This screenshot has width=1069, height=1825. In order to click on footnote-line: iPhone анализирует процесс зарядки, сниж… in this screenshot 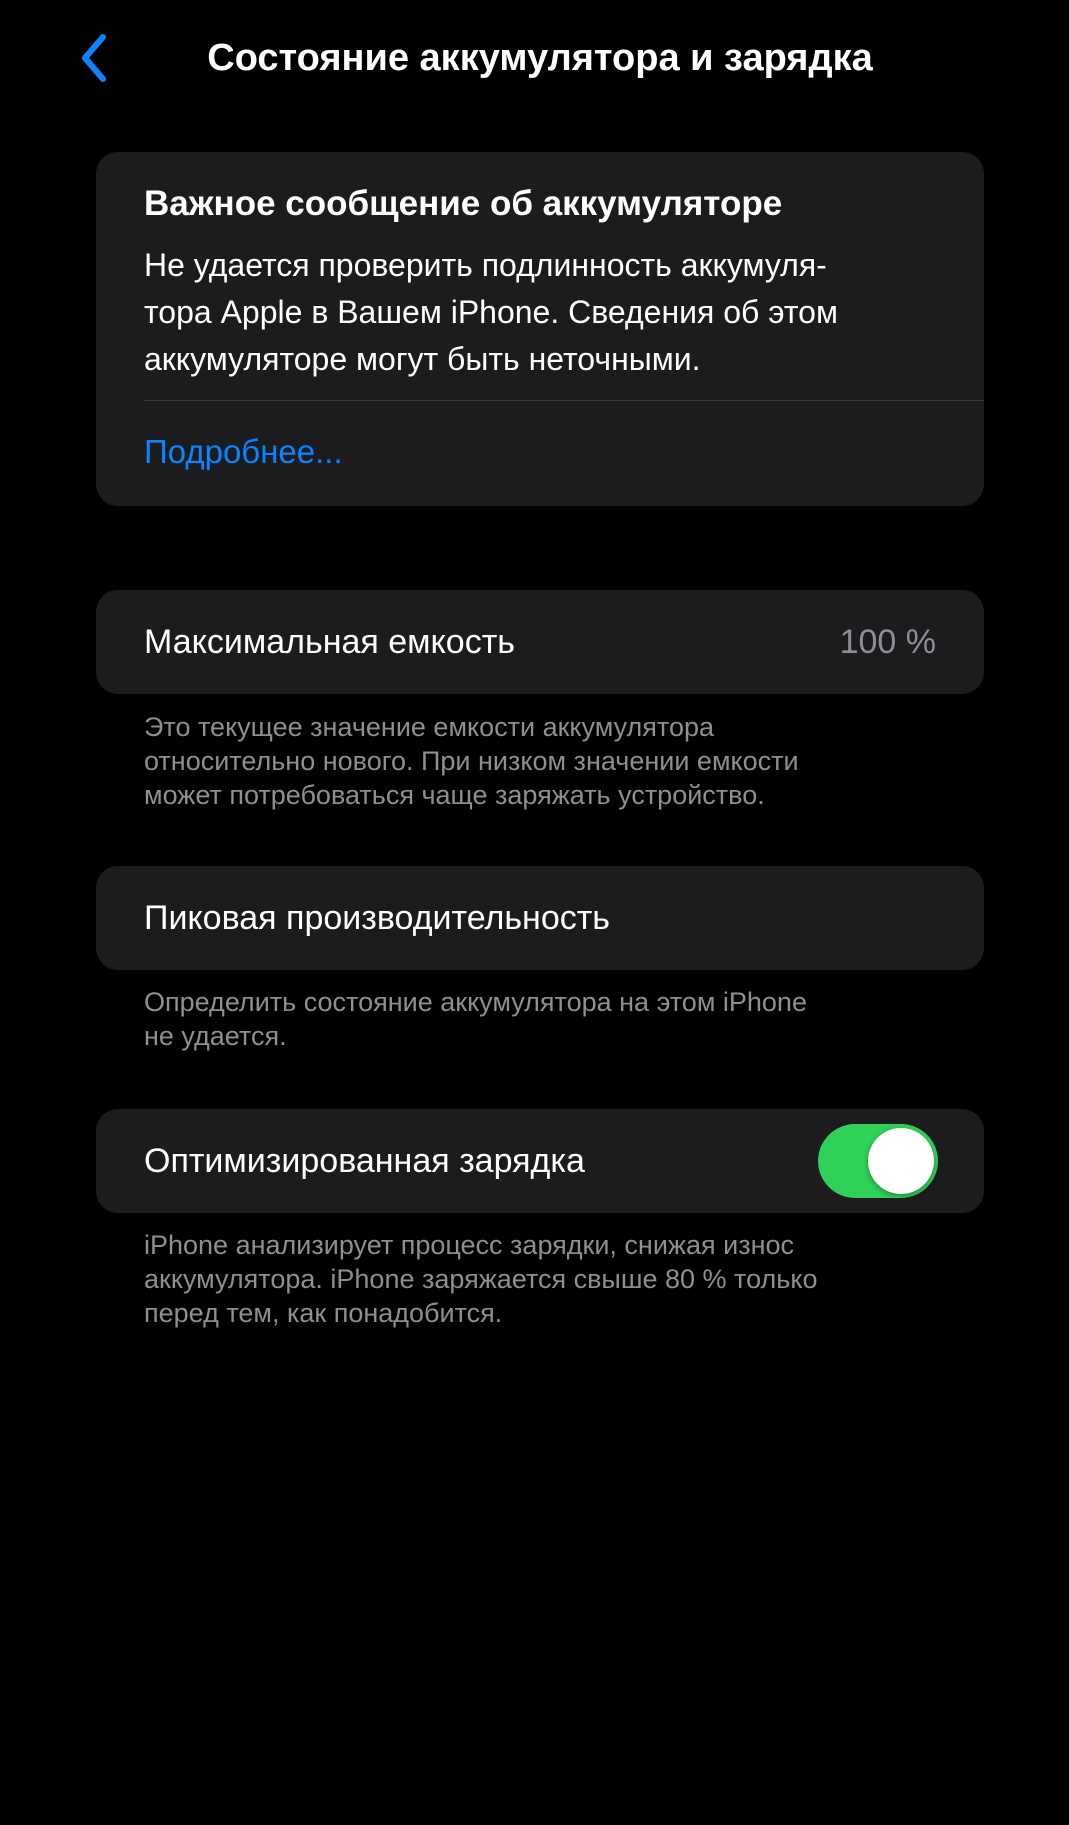, I will do `click(469, 1245)`.